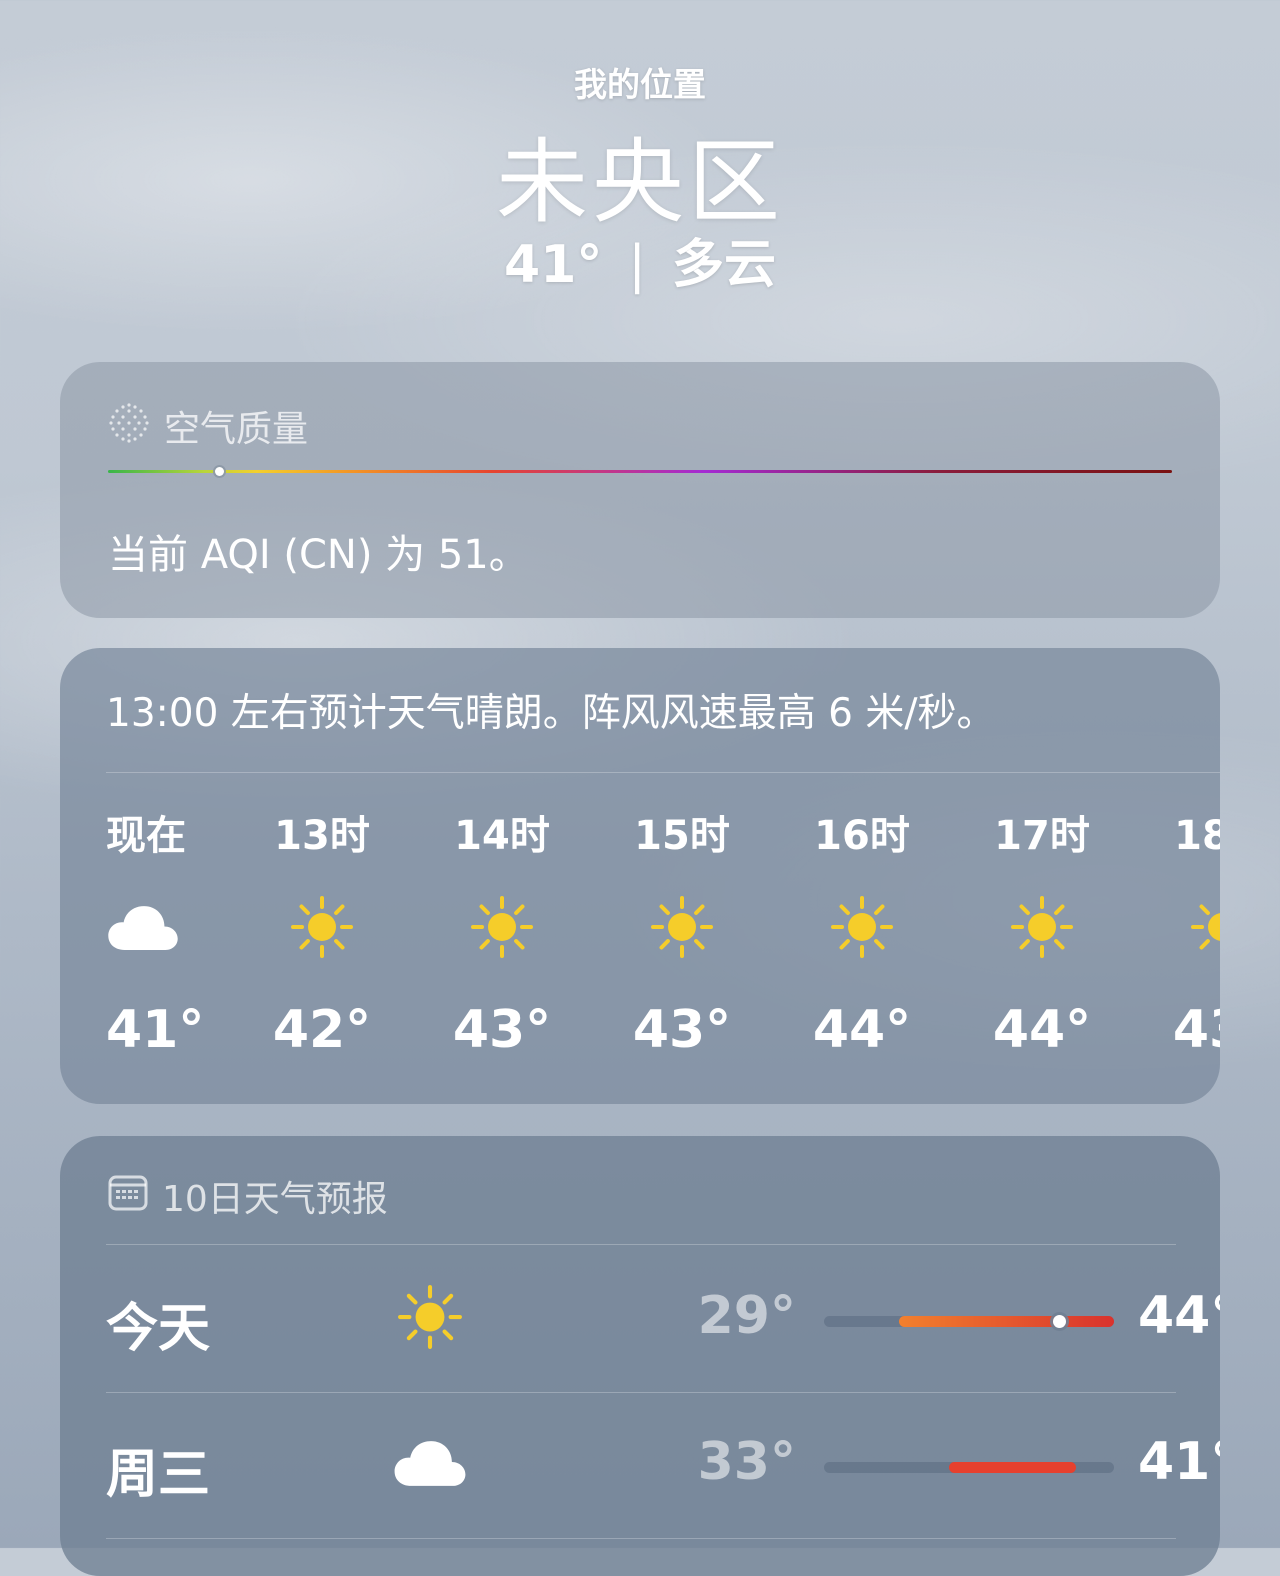  What do you see at coordinates (502, 836) in the screenshot?
I see `hour-label: 14时` at bounding box center [502, 836].